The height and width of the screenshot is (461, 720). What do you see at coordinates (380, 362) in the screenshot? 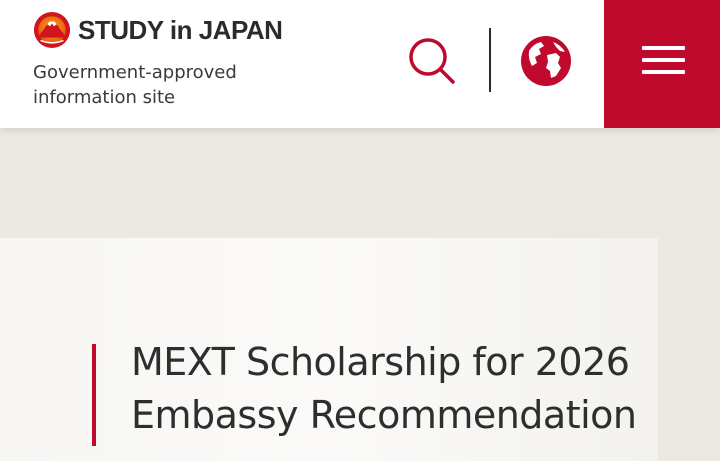
I see `page-title-line-1: MEXT Scholarship for 2026` at bounding box center [380, 362].